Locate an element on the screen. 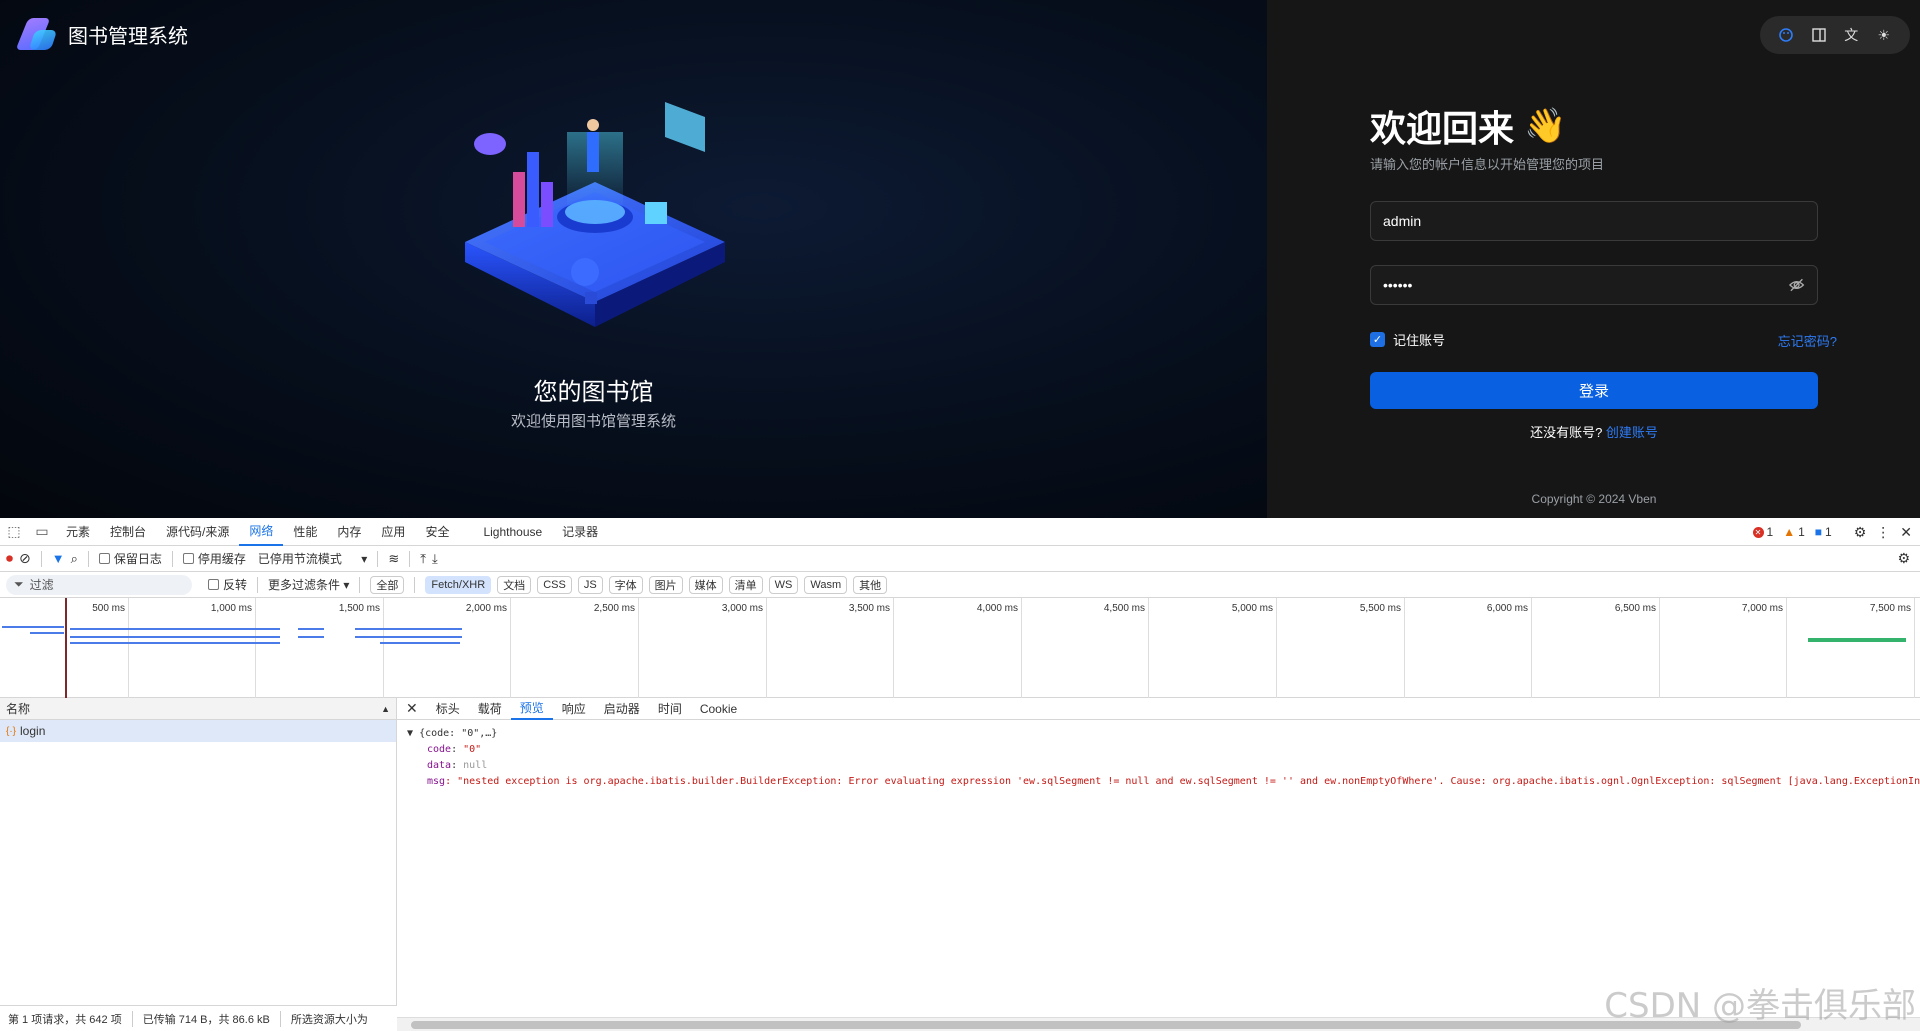 This screenshot has height=1031, width=1920. tab-recorder: 记录器 is located at coordinates (580, 532).